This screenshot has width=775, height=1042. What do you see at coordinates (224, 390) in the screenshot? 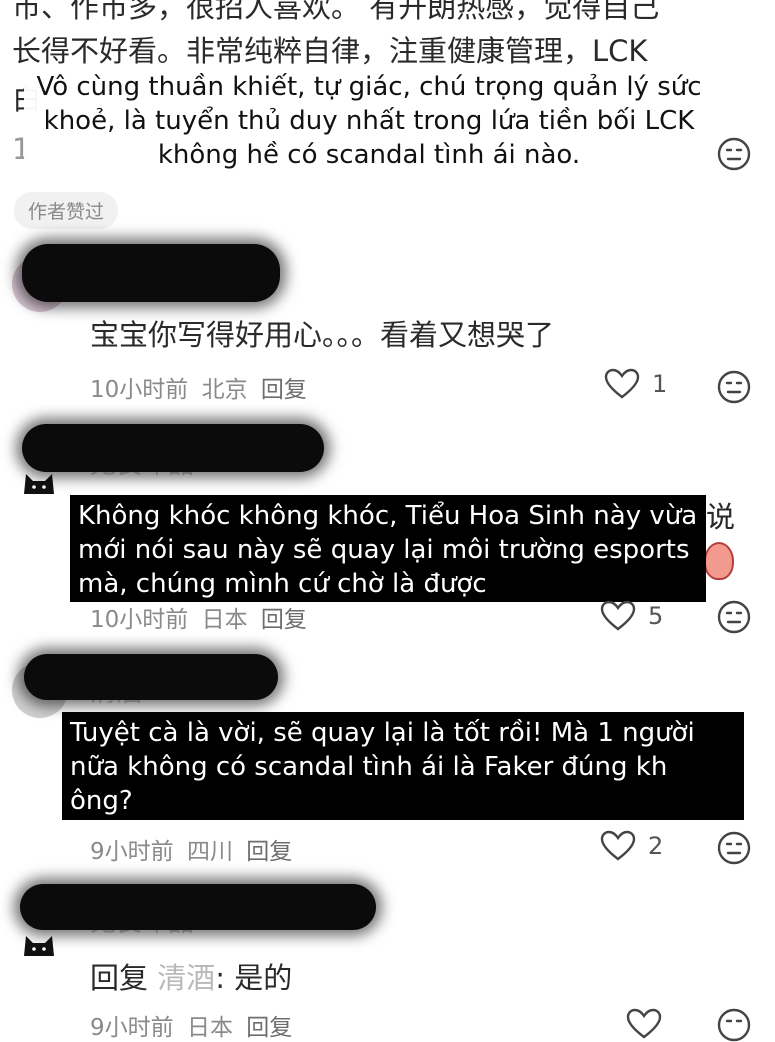
I see `comment-location: 北京` at bounding box center [224, 390].